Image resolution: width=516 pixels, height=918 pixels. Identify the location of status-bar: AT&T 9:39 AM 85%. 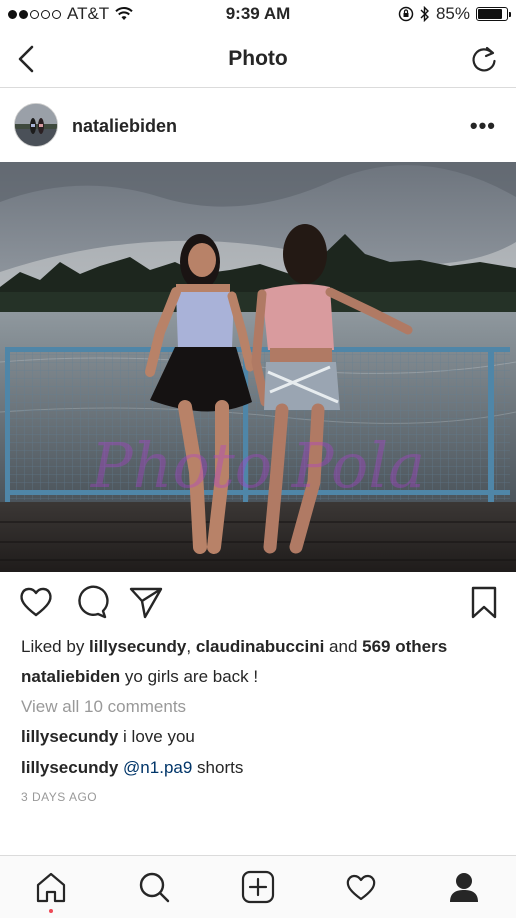
(258, 15).